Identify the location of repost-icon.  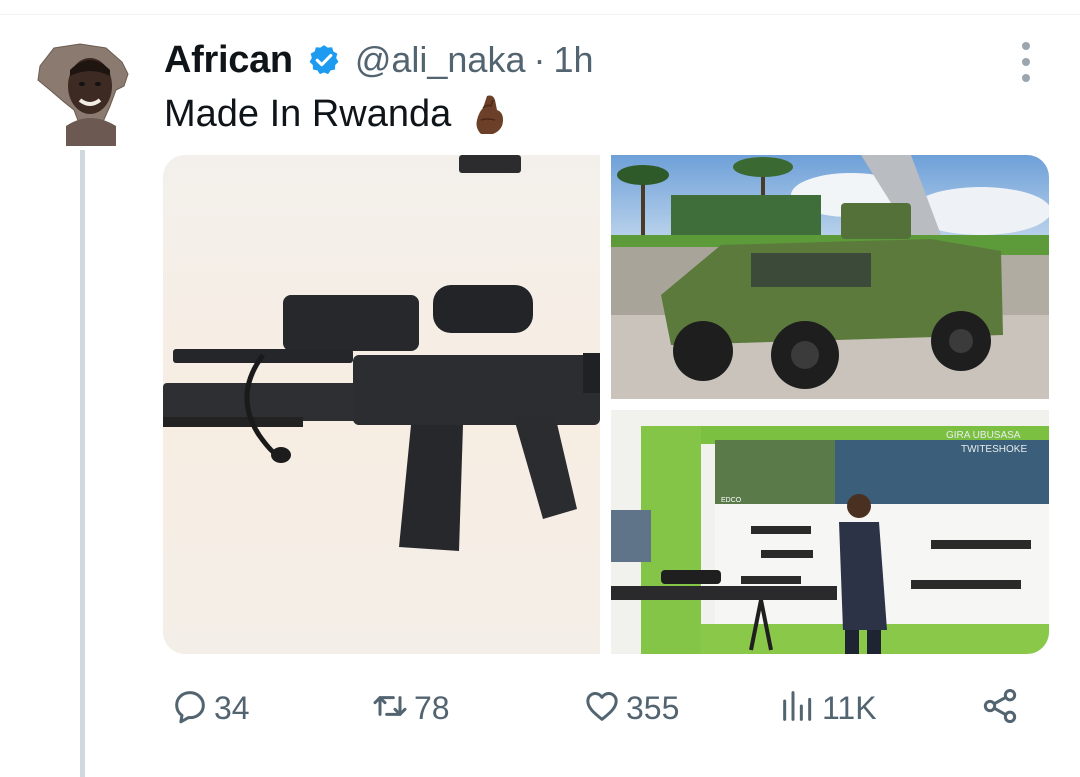
(390, 708).